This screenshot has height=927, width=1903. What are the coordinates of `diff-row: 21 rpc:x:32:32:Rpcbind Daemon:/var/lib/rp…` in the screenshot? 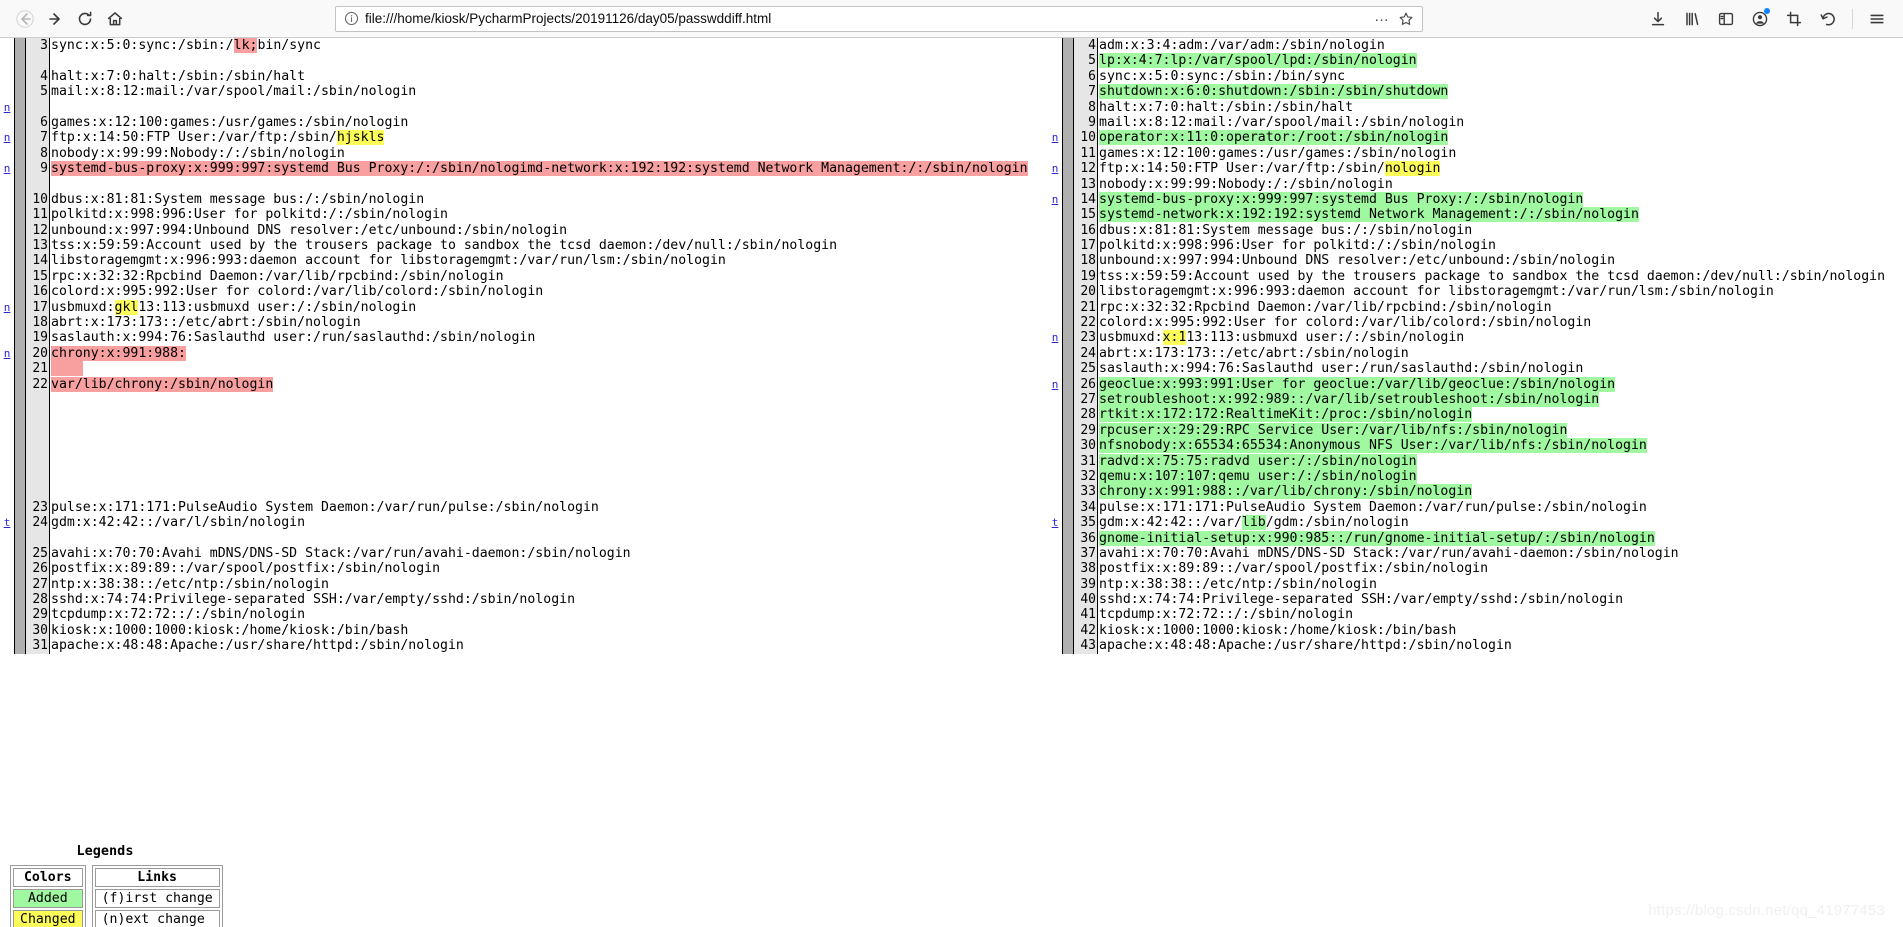 It's located at (1475, 307).